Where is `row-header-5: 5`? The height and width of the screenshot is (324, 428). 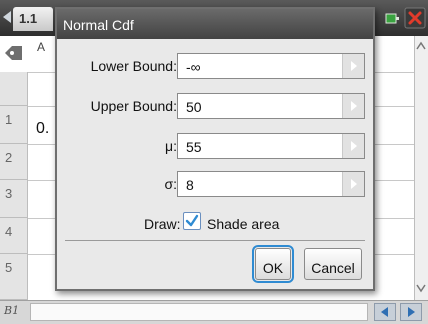
row-header-5: 5 is located at coordinates (14, 277).